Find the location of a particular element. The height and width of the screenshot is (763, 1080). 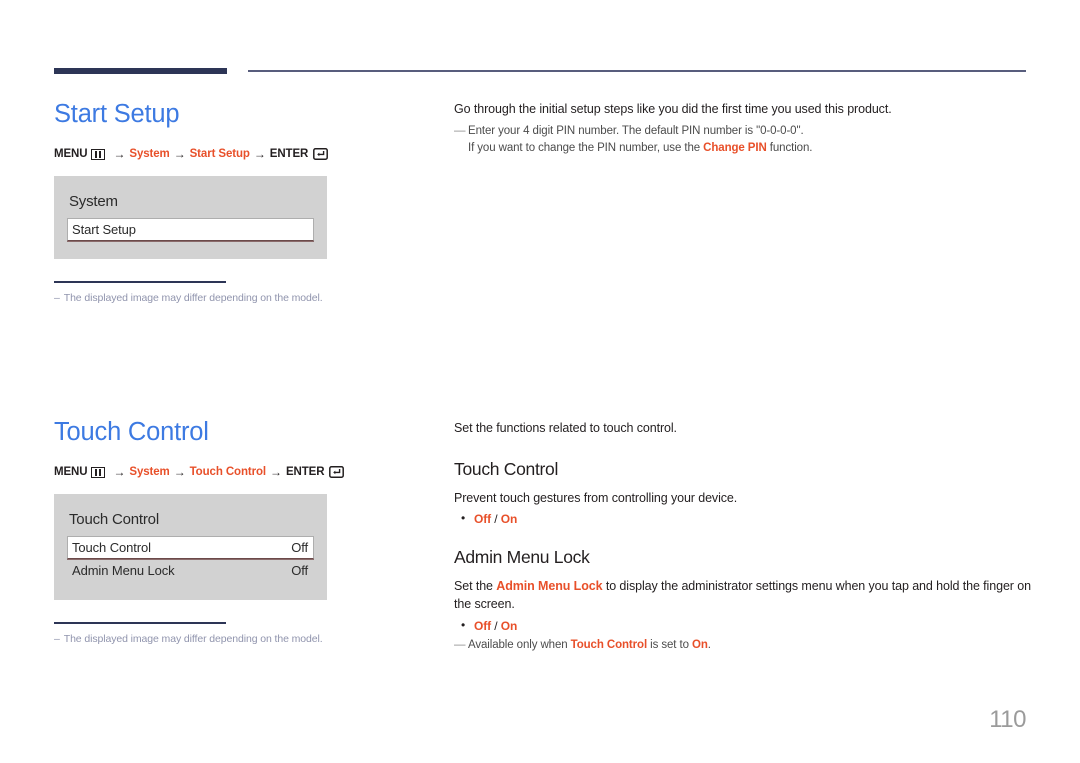

note-line-2-post: function. is located at coordinates (789, 148).